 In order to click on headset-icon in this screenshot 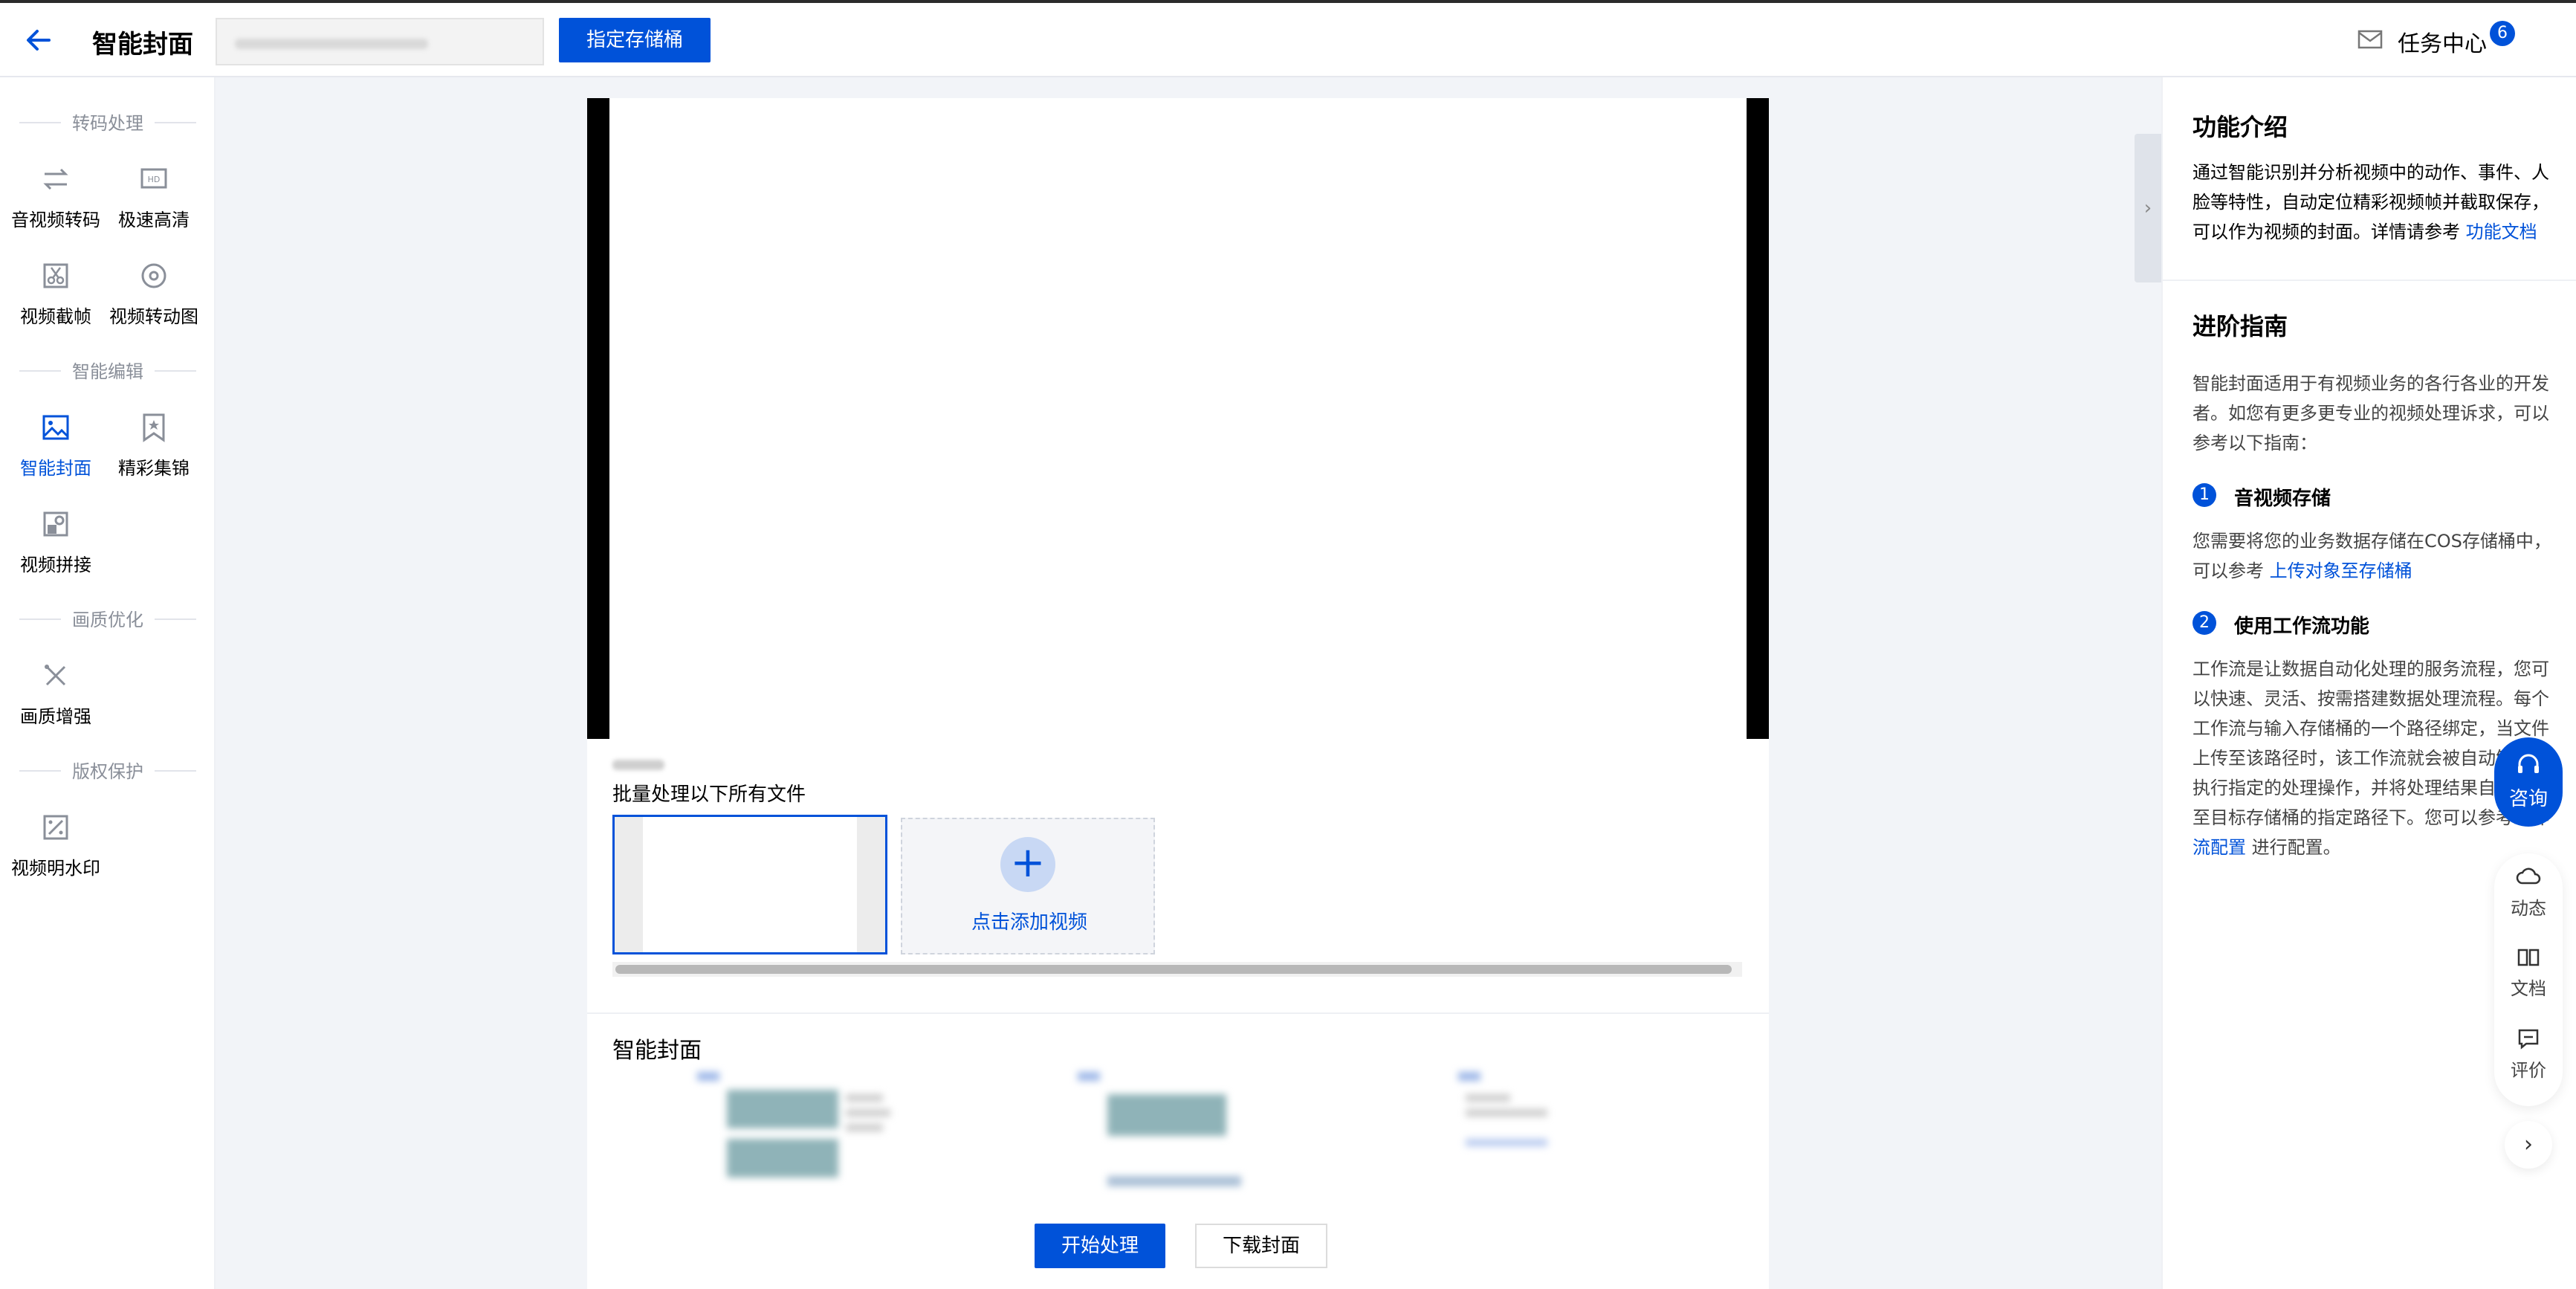, I will do `click(2528, 763)`.